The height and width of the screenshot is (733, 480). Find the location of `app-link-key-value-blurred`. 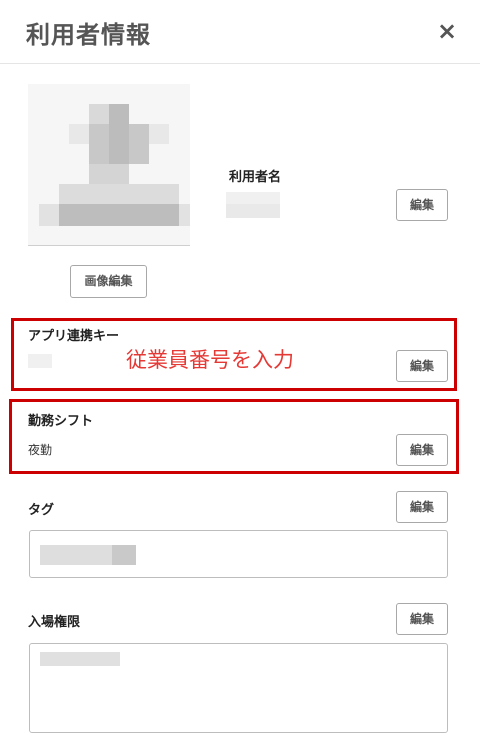

app-link-key-value-blurred is located at coordinates (40, 361).